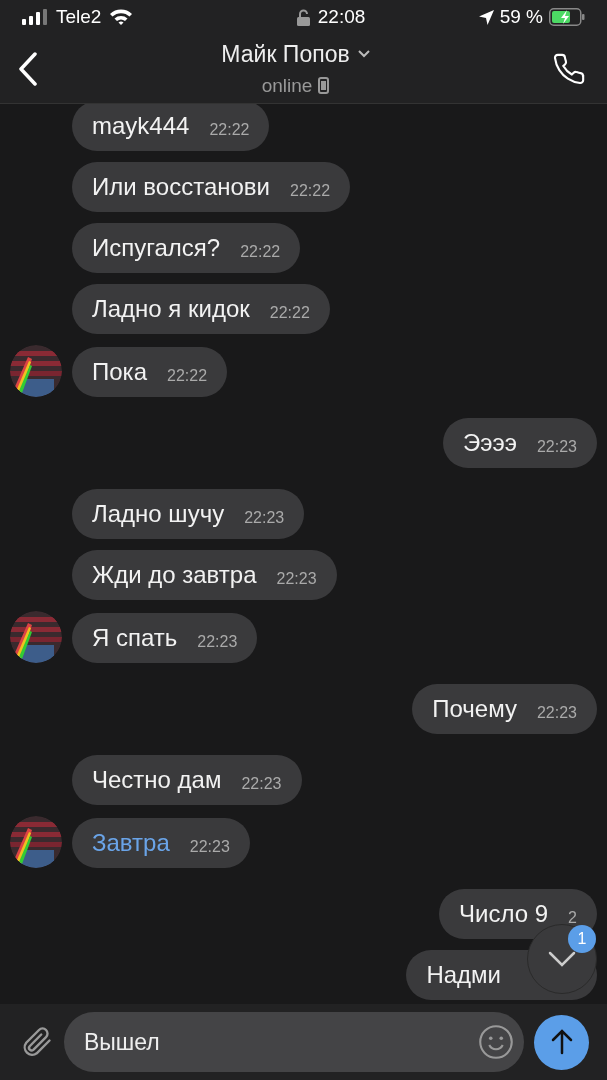 This screenshot has height=1080, width=607. What do you see at coordinates (141, 126) in the screenshot?
I see `message-text: mayk444` at bounding box center [141, 126].